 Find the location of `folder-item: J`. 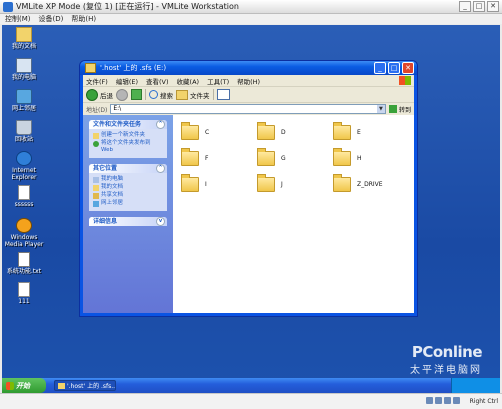

folder-item: J is located at coordinates (270, 183).